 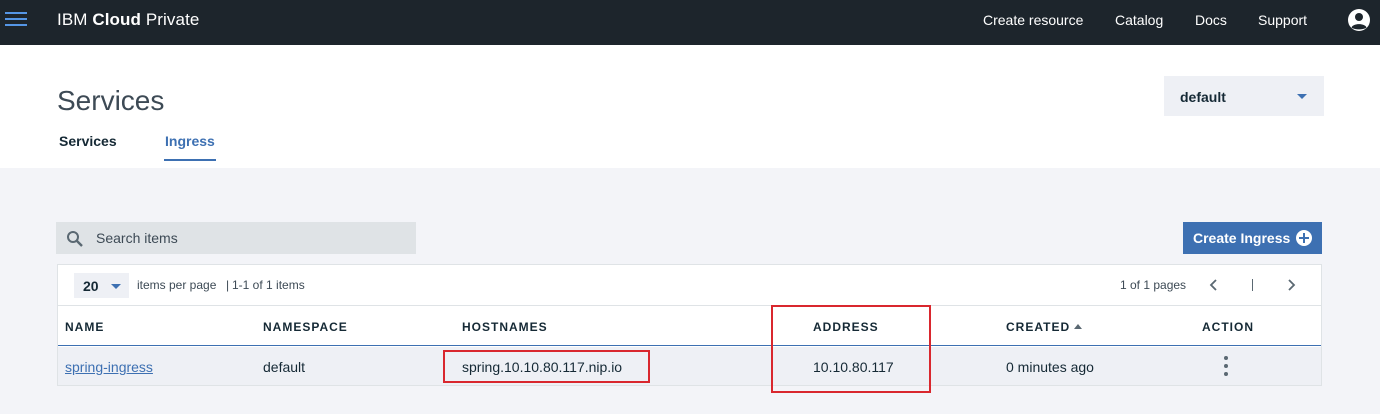 I want to click on column-header-hostnames: HOSTNAMES, so click(x=505, y=327).